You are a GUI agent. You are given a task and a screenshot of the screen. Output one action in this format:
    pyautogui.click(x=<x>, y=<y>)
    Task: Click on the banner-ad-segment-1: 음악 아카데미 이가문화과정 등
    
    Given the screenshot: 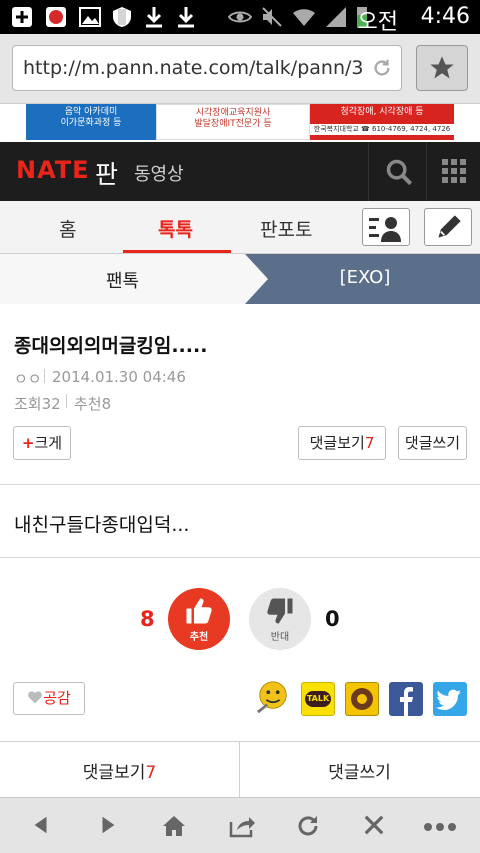 What is the action you would take?
    pyautogui.click(x=91, y=122)
    